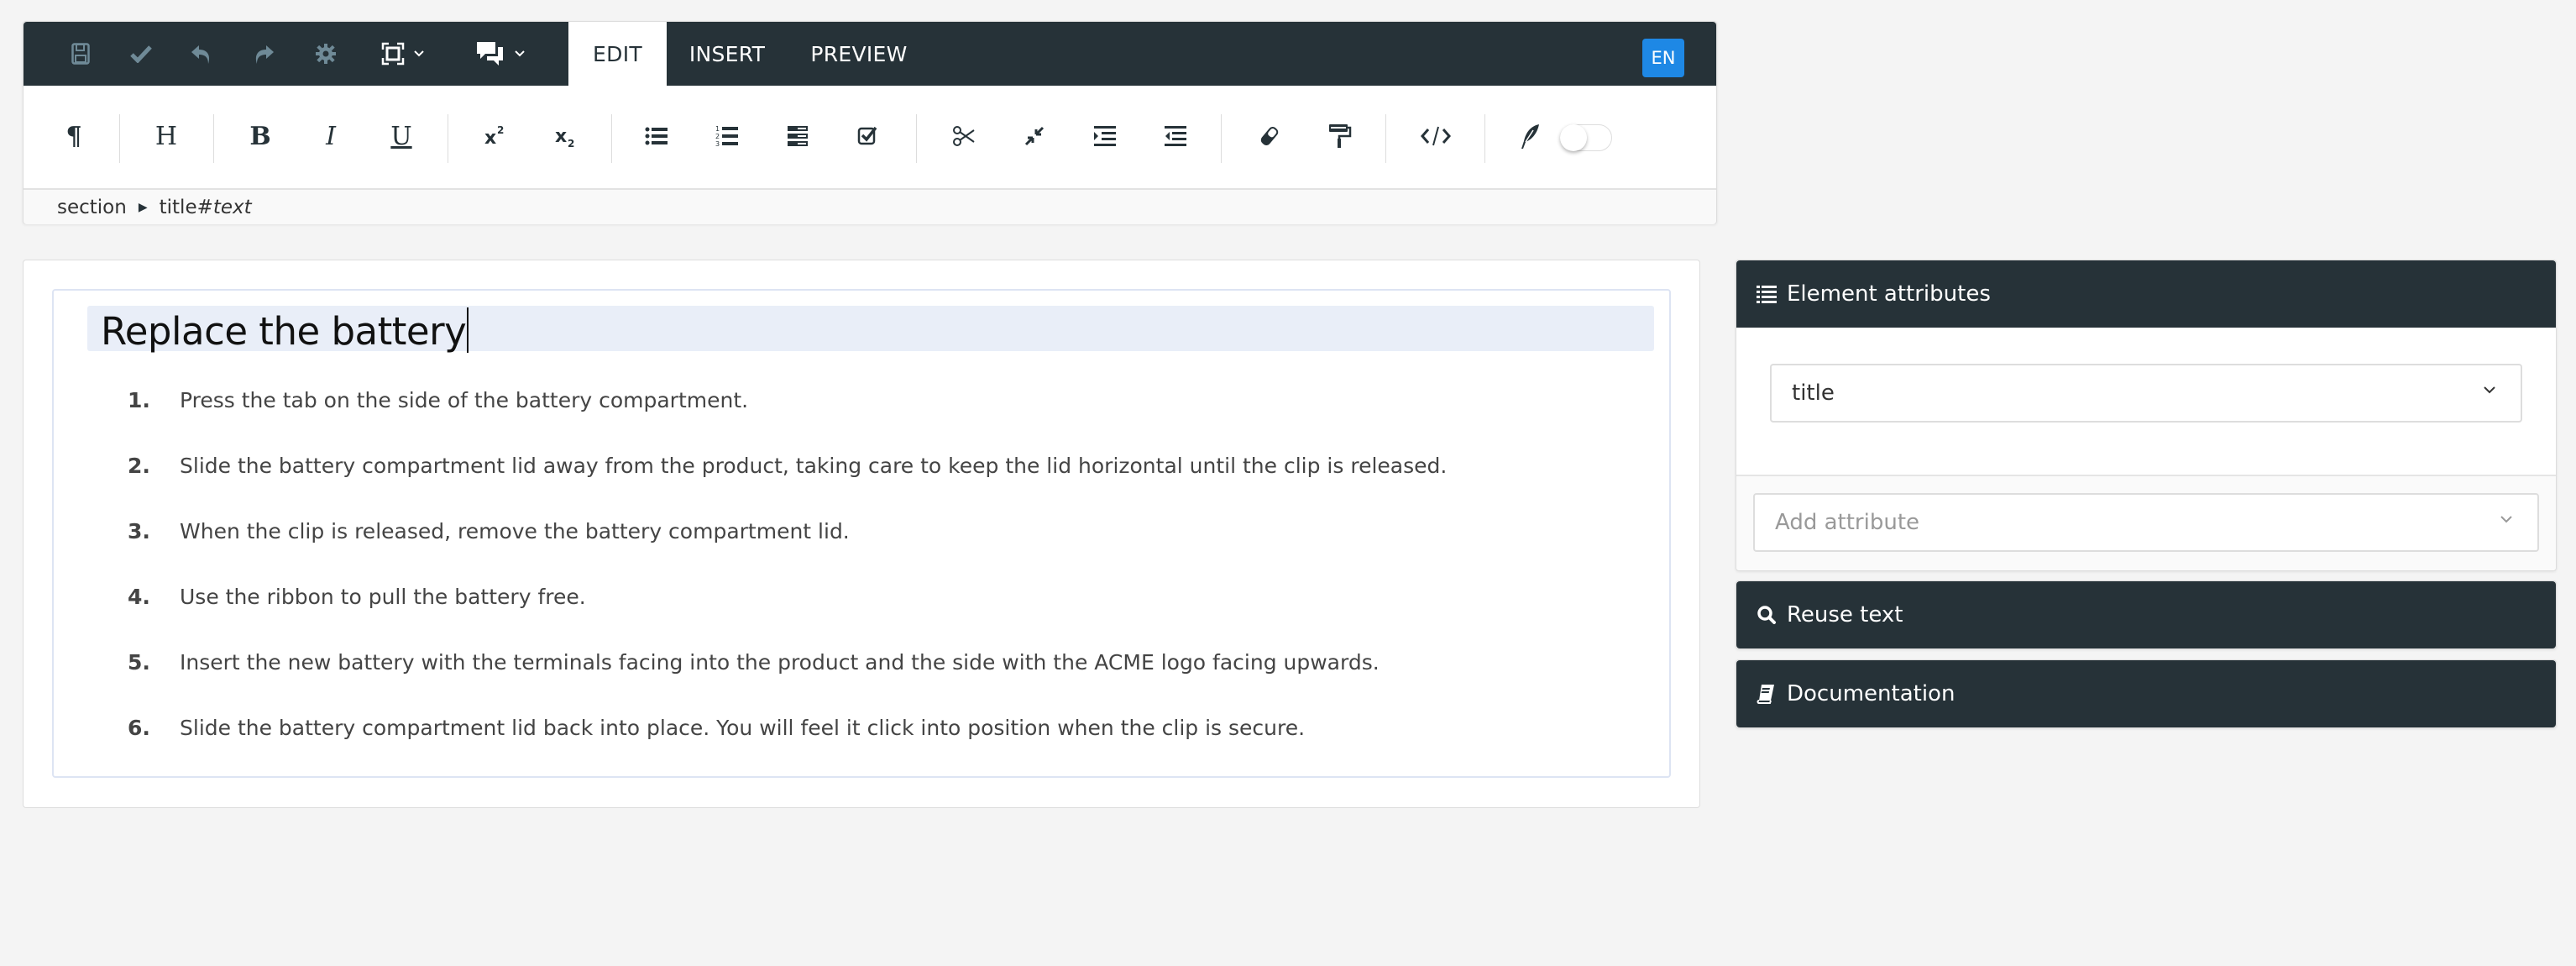 The image size is (2576, 966). Describe the element at coordinates (490, 54) in the screenshot. I see `comments-icon` at that location.